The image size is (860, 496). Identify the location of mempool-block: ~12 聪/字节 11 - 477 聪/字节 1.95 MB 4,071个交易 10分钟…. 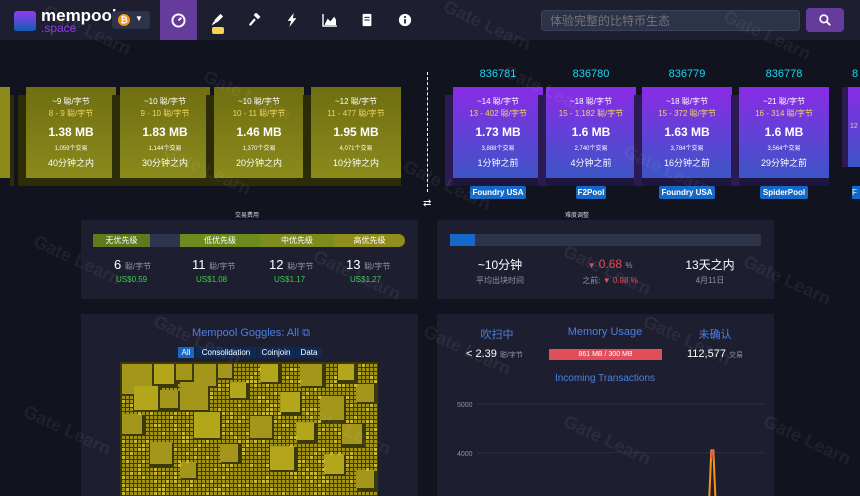
(352, 136).